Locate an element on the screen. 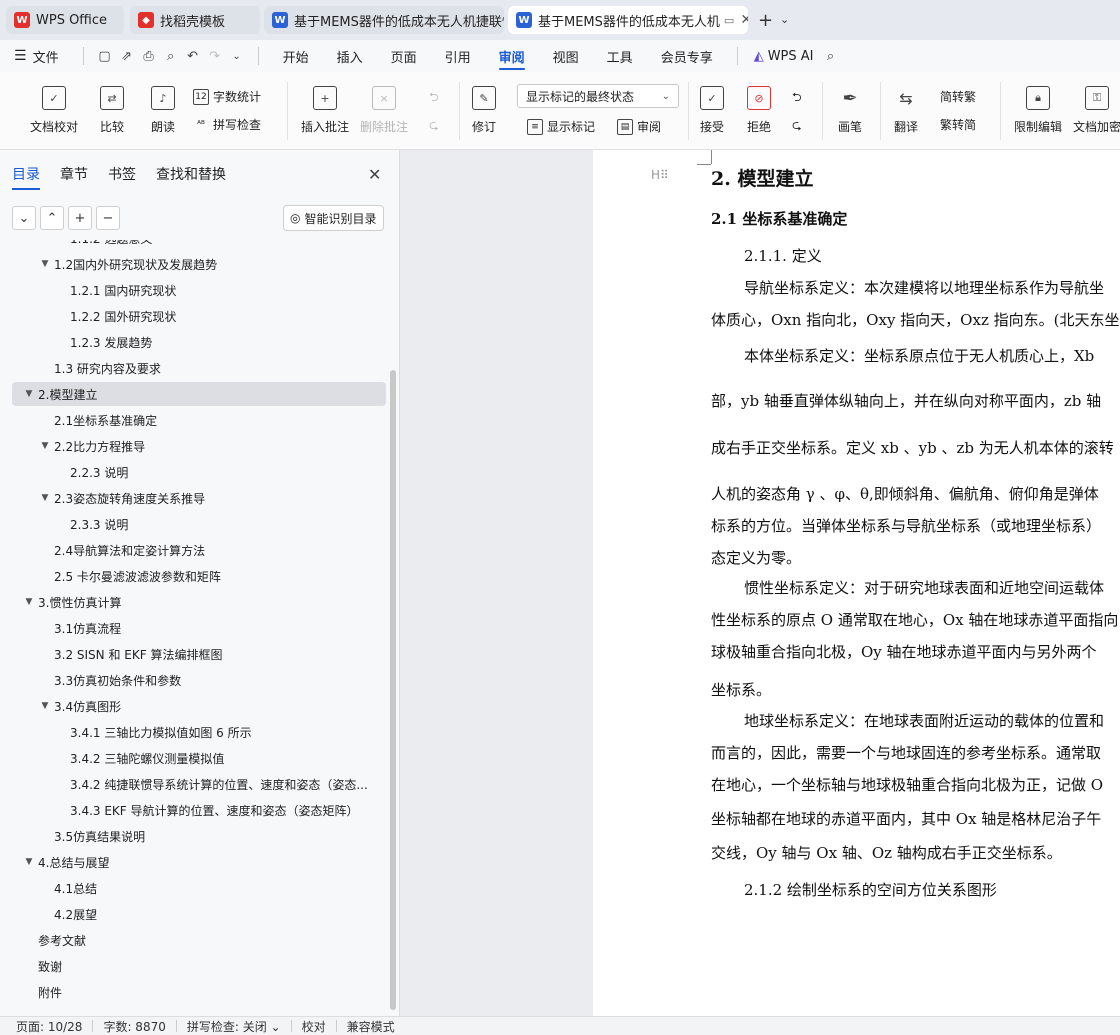 The width and height of the screenshot is (1120, 1035). file-menu: ☰ 文件 is located at coordinates (36, 56).